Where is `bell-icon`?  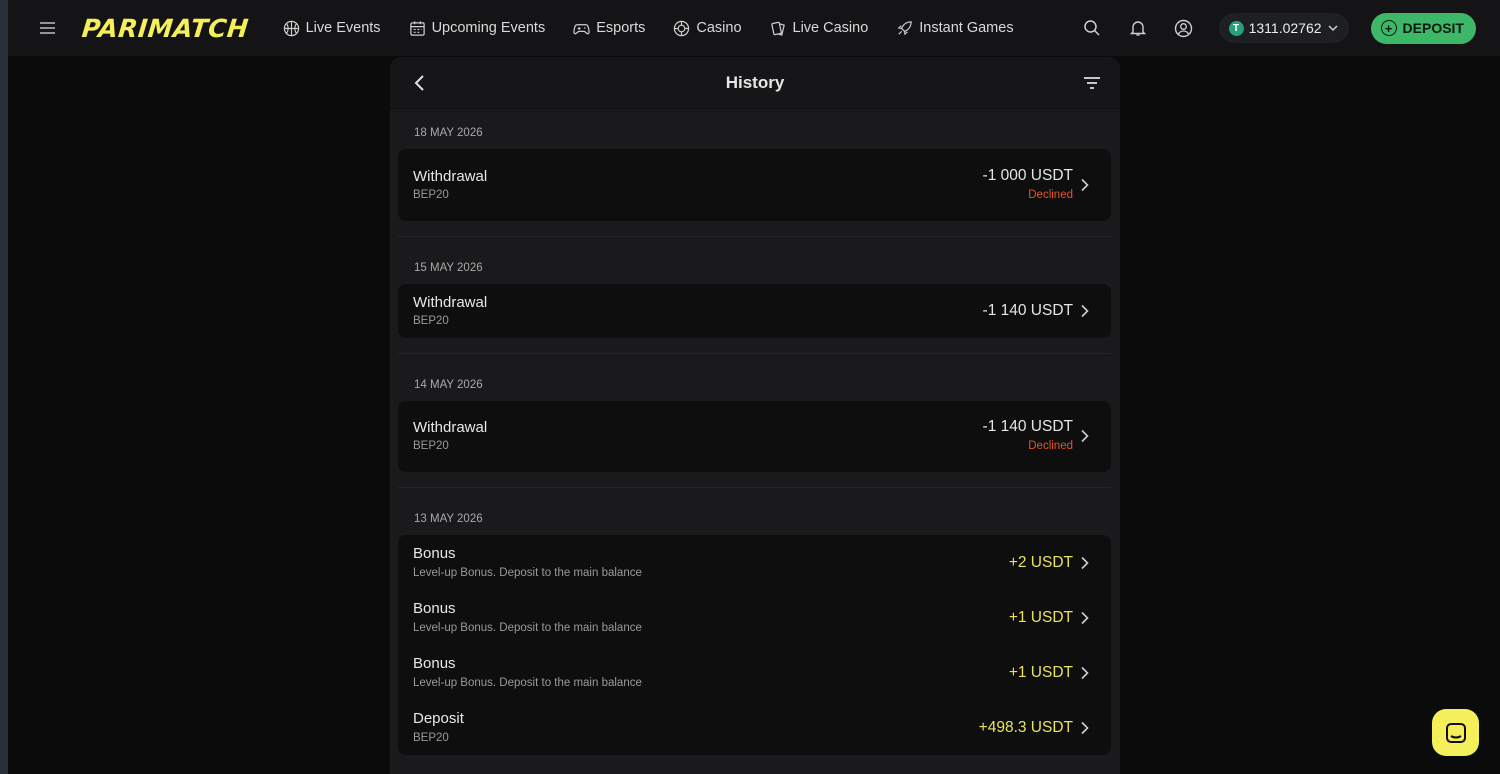 bell-icon is located at coordinates (1138, 28).